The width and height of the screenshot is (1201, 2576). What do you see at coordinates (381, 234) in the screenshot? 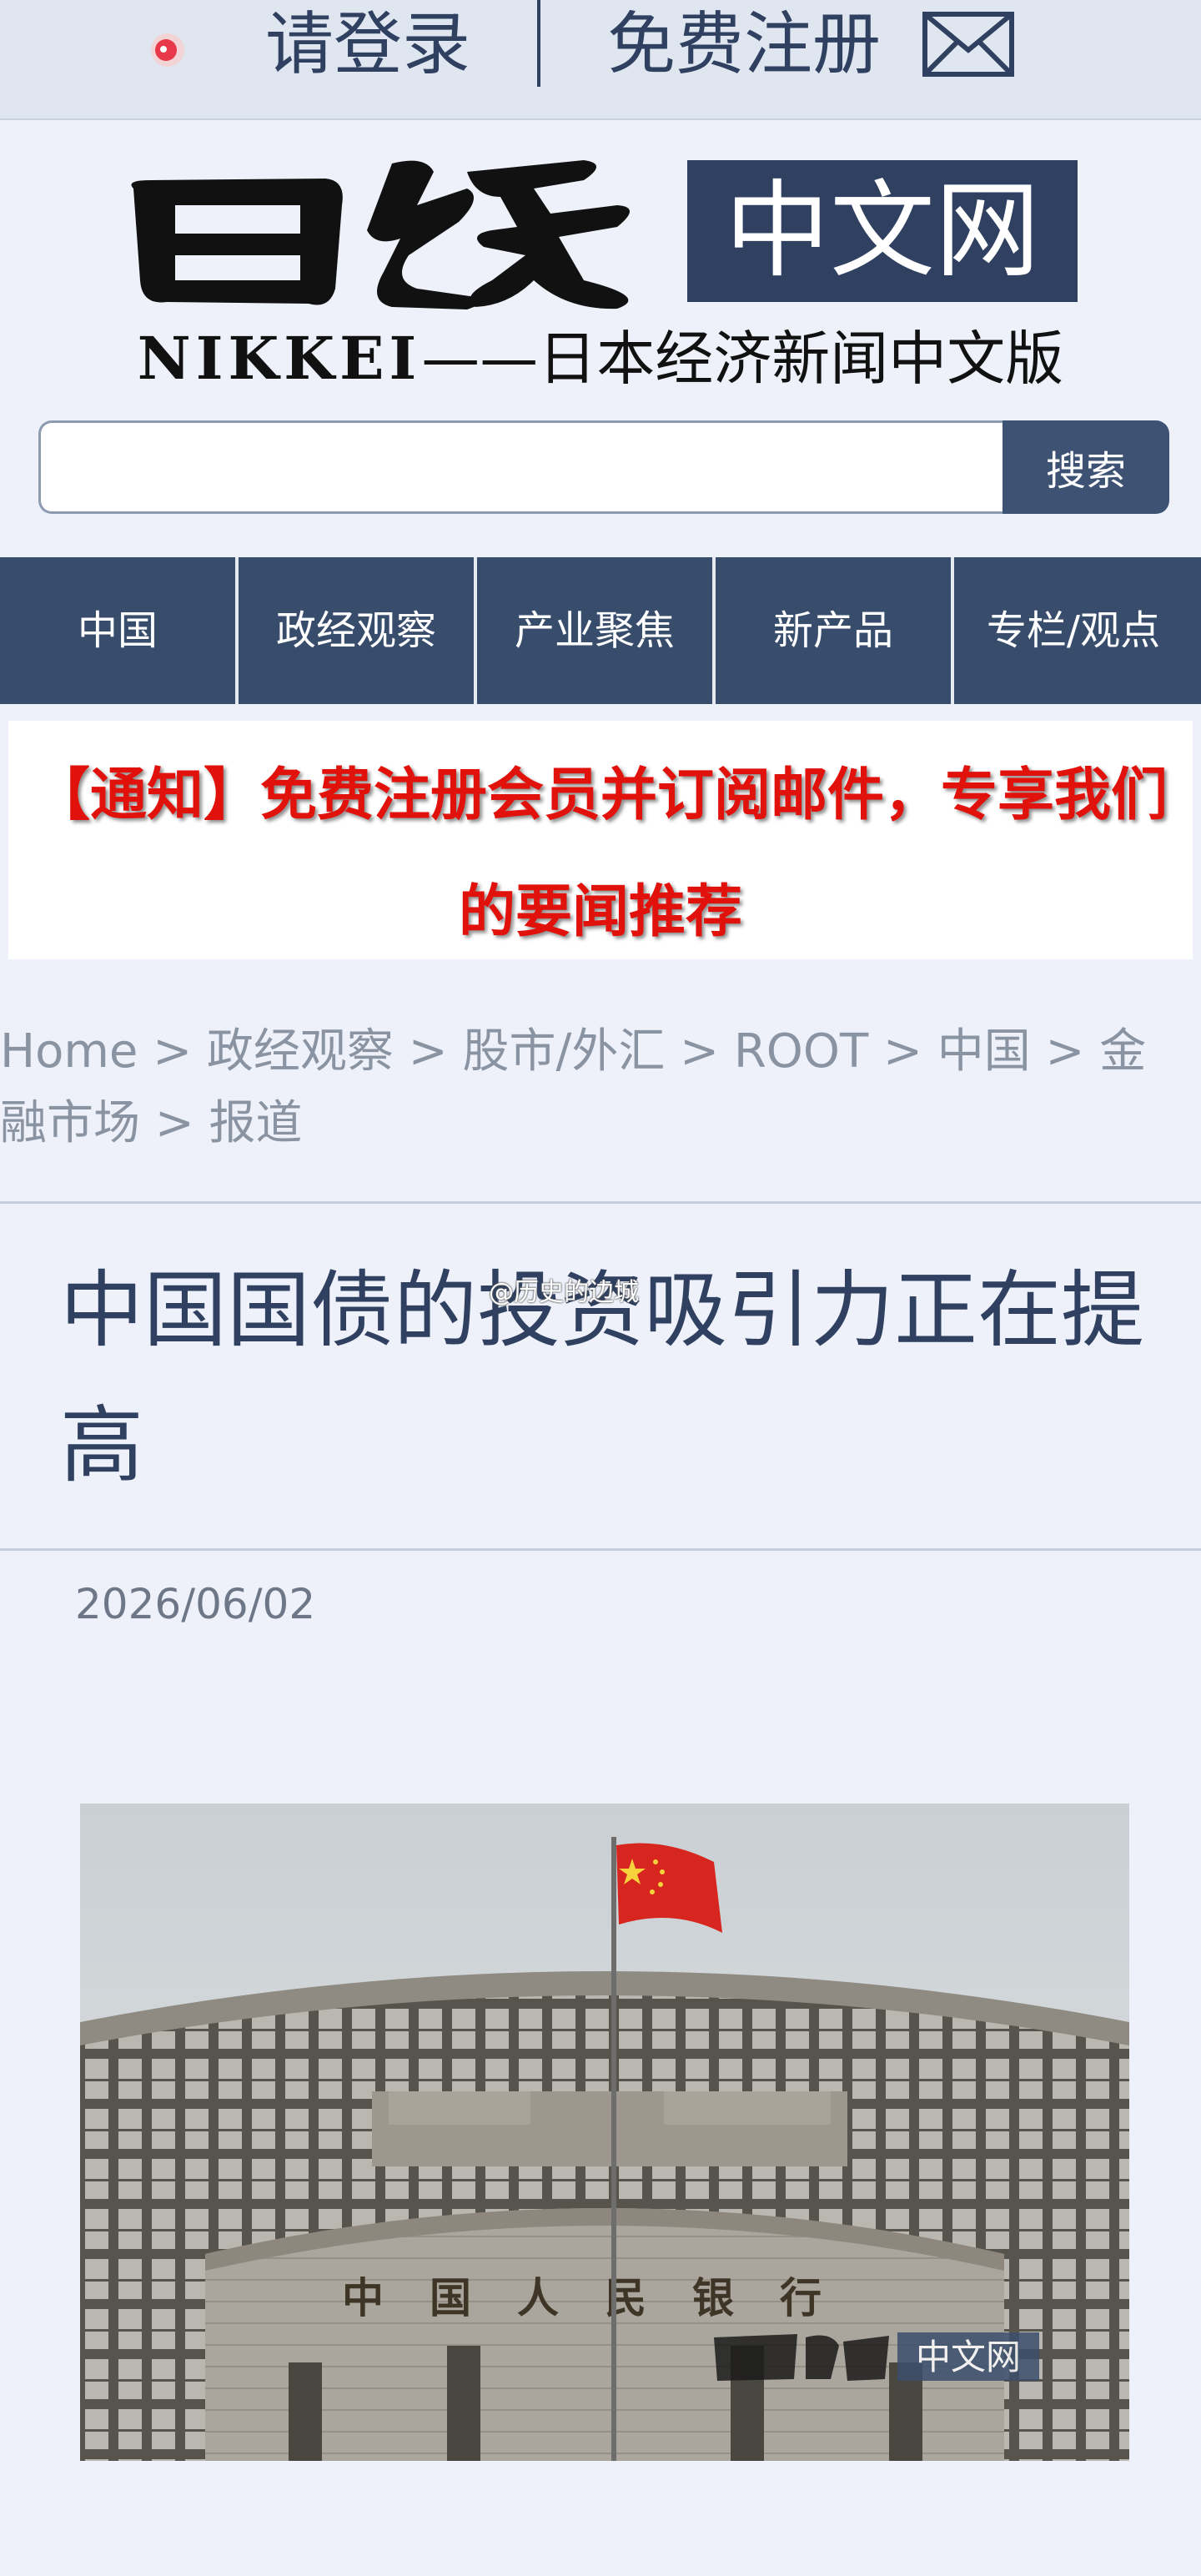
I see `nikkei-brush-logo` at bounding box center [381, 234].